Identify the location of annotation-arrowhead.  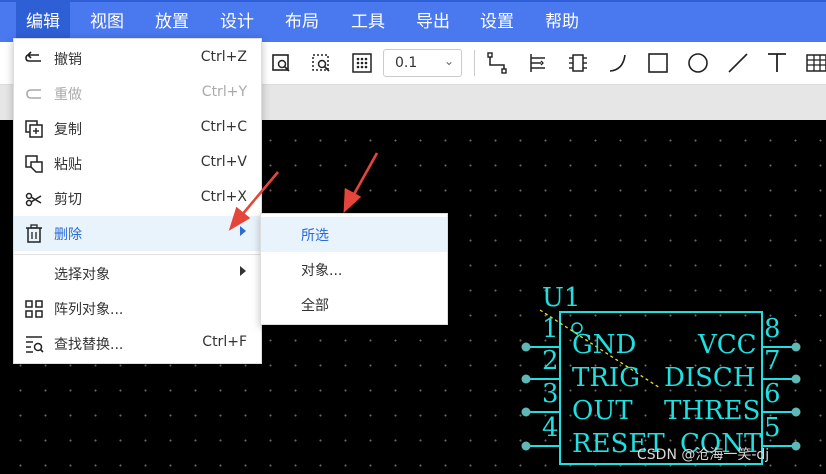
(352, 200).